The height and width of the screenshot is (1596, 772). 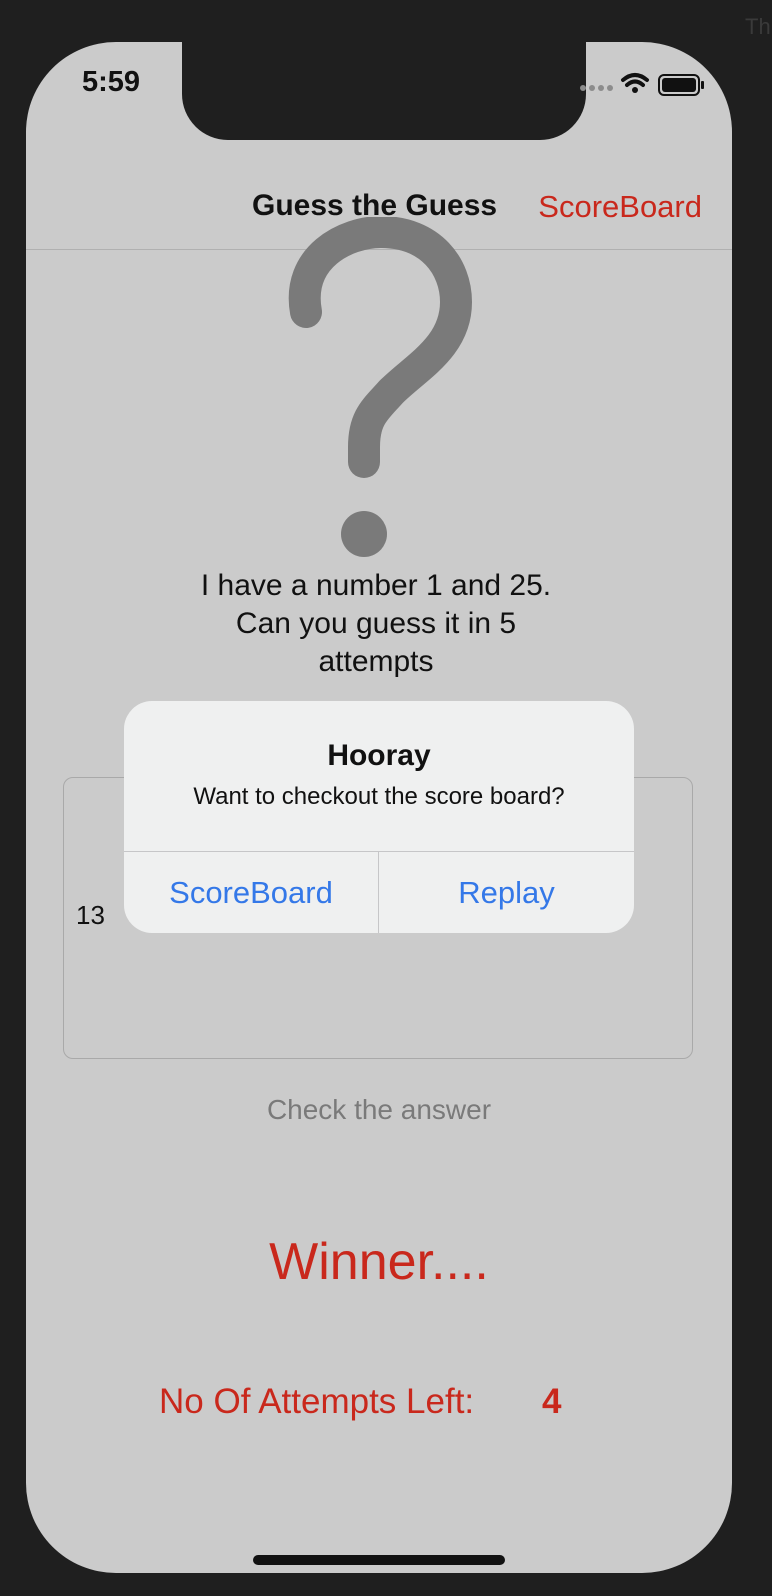 What do you see at coordinates (596, 88) in the screenshot?
I see `signal-dots-icon` at bounding box center [596, 88].